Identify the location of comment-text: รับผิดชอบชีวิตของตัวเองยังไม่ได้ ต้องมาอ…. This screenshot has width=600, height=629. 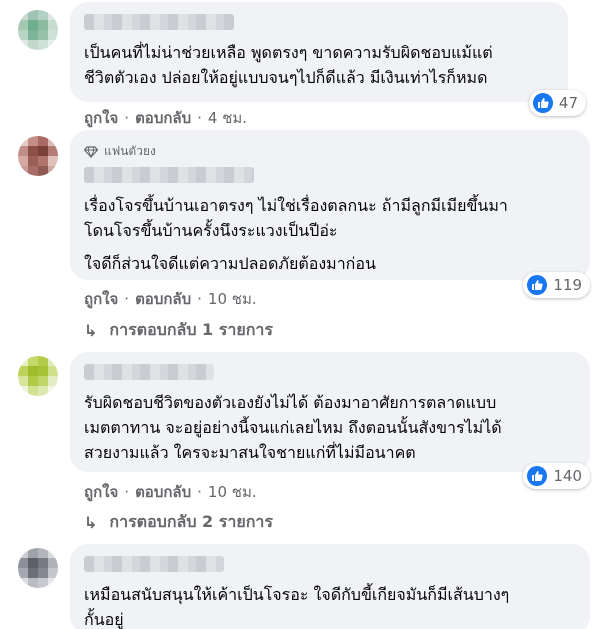
(293, 427).